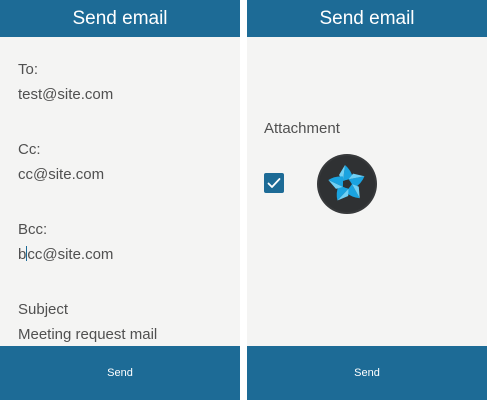 This screenshot has width=487, height=400. Describe the element at coordinates (33, 229) in the screenshot. I see `bcc-label: Bcc:` at that location.